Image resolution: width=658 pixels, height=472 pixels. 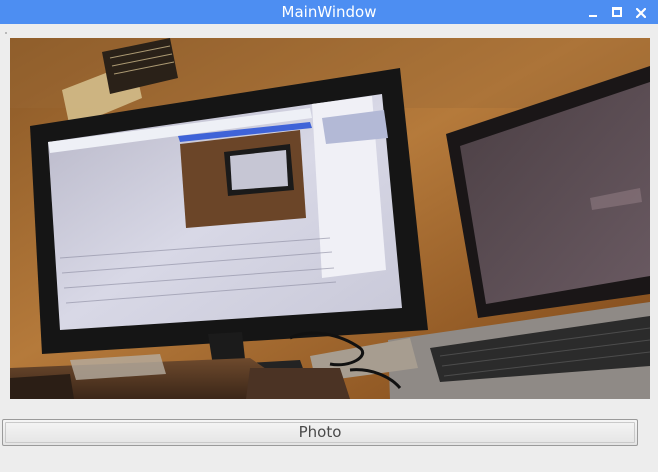 I want to click on title-bar: MainWindow, so click(x=329, y=12).